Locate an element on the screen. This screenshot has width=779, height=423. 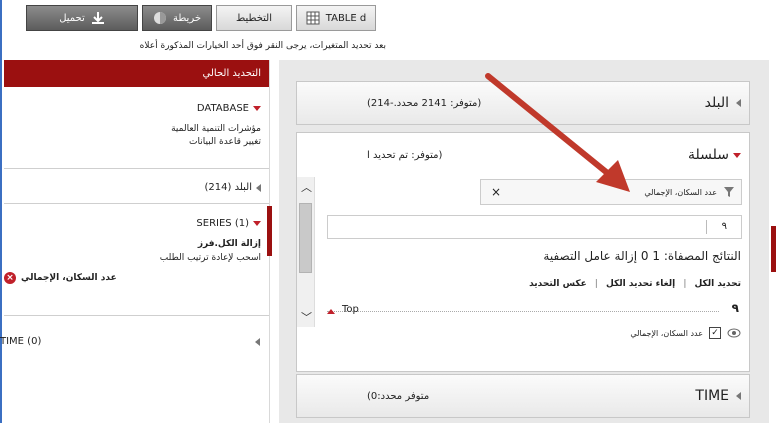
database-title: DATABASE is located at coordinates (222, 108).